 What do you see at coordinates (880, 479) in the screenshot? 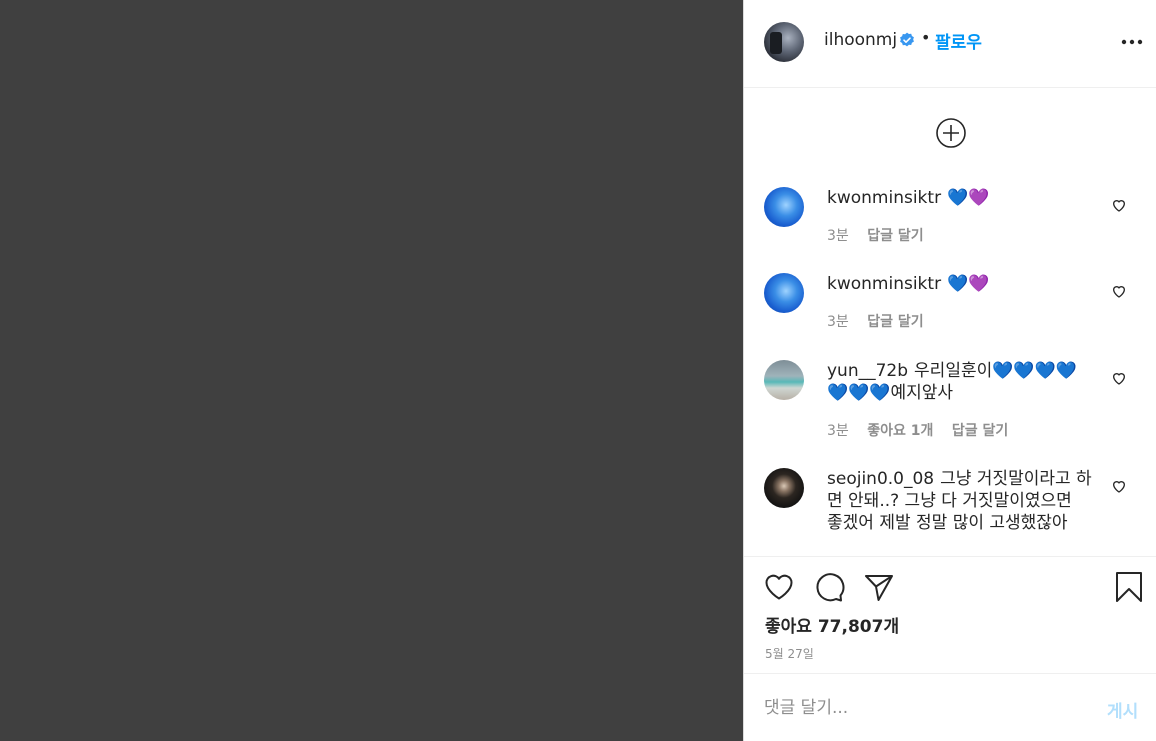
I see `commenter-username: seojin0.0_08` at bounding box center [880, 479].